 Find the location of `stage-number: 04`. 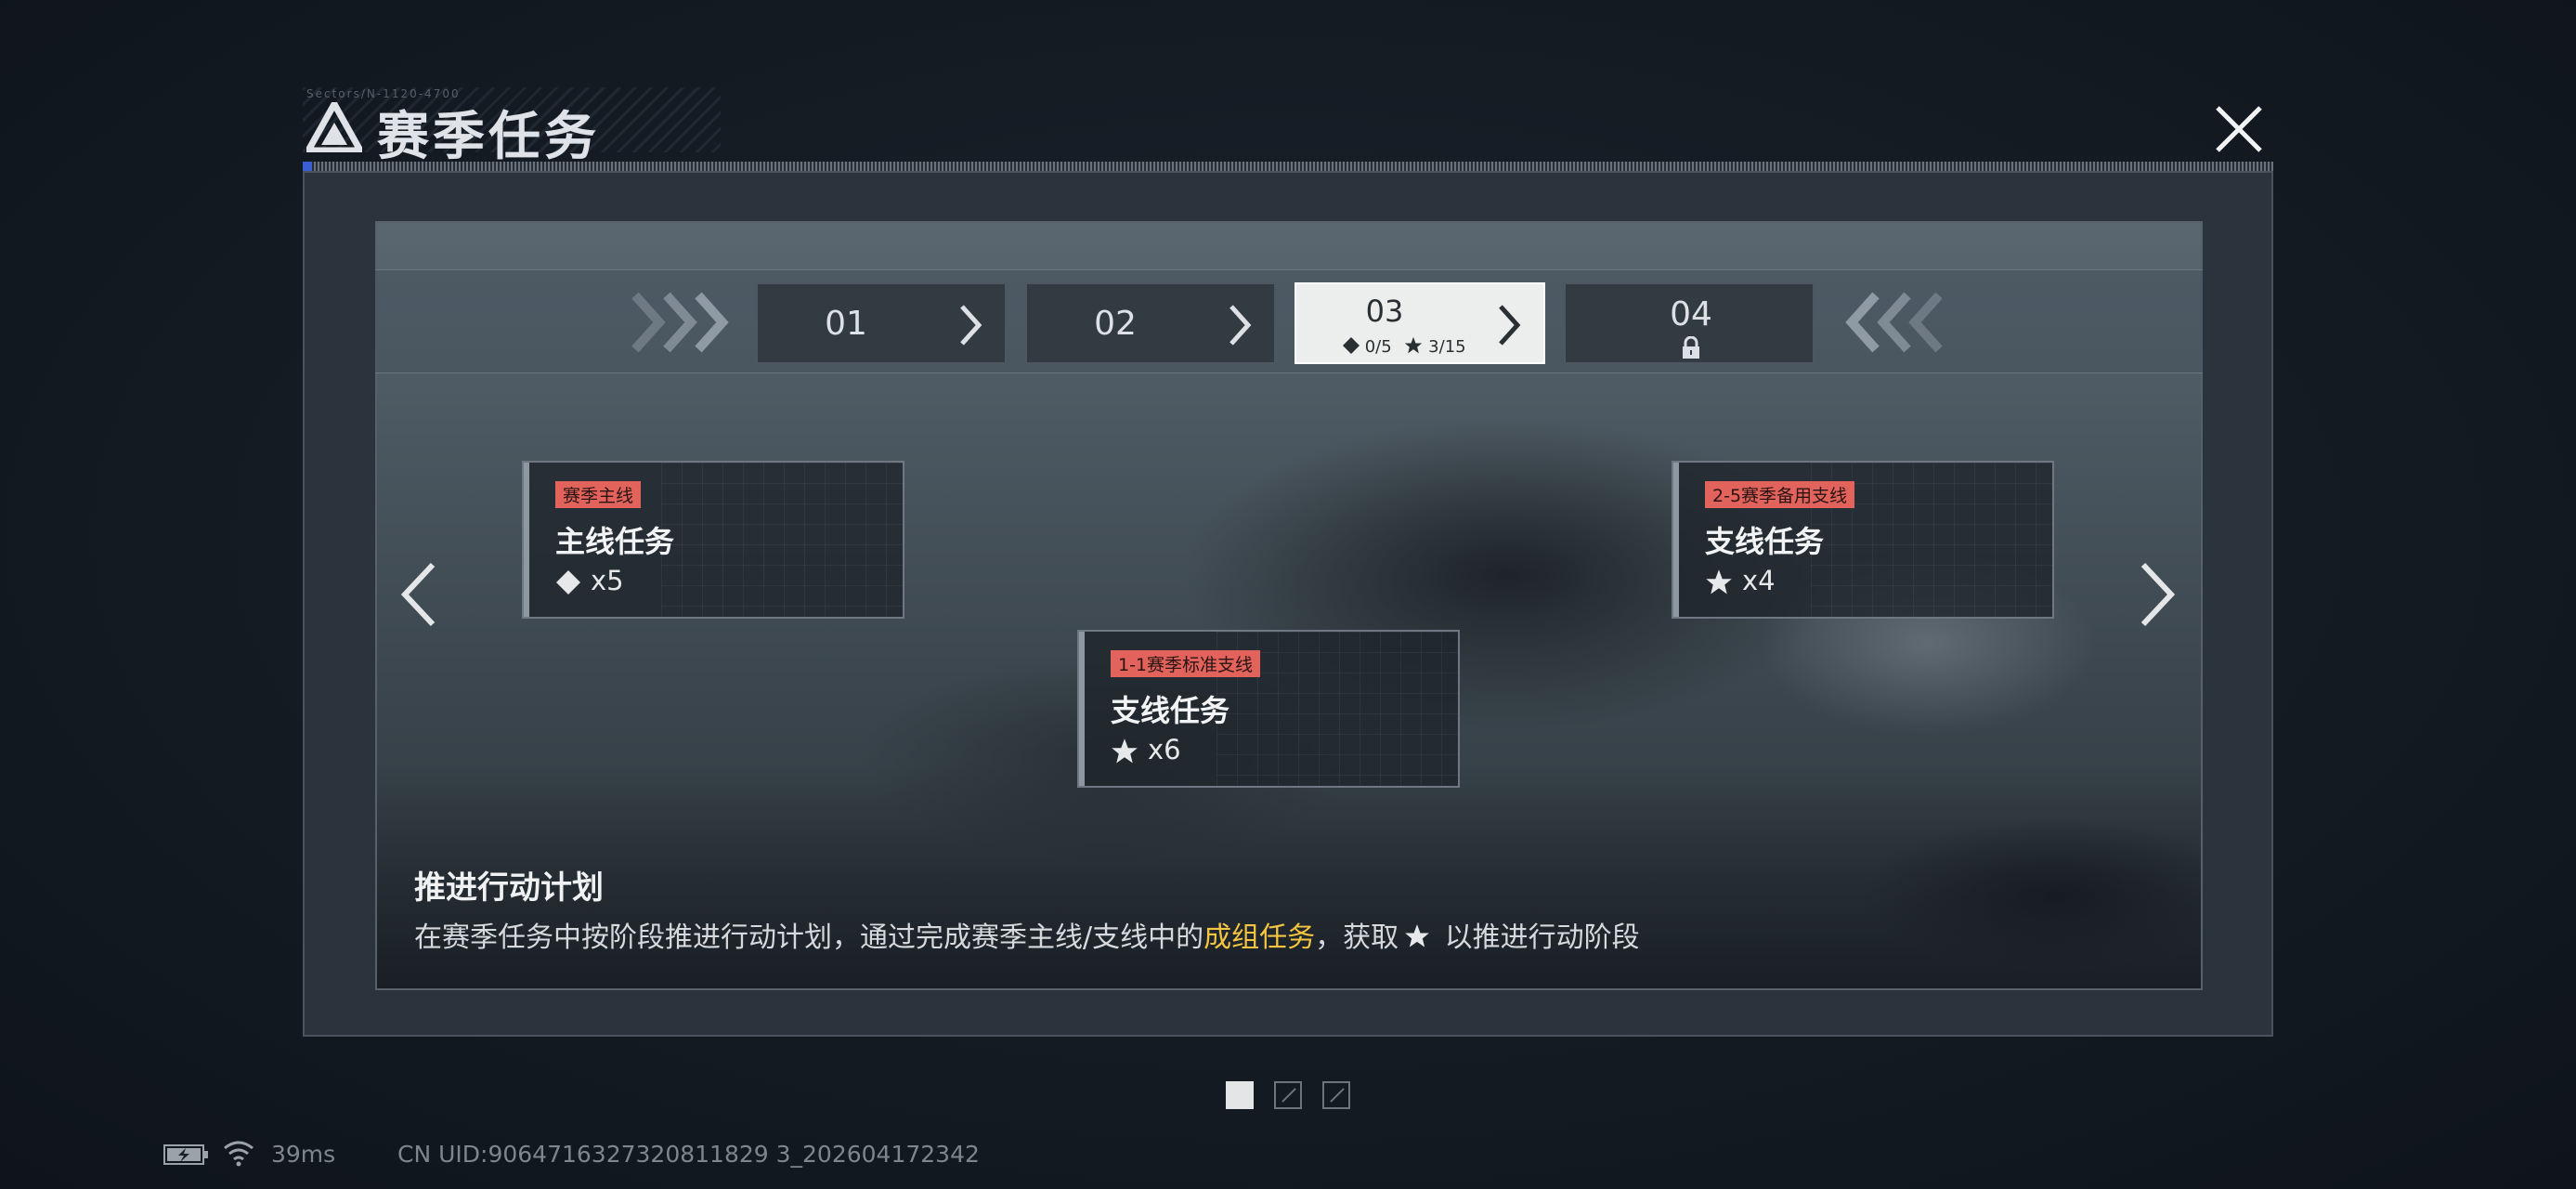

stage-number: 04 is located at coordinates (1691, 314).